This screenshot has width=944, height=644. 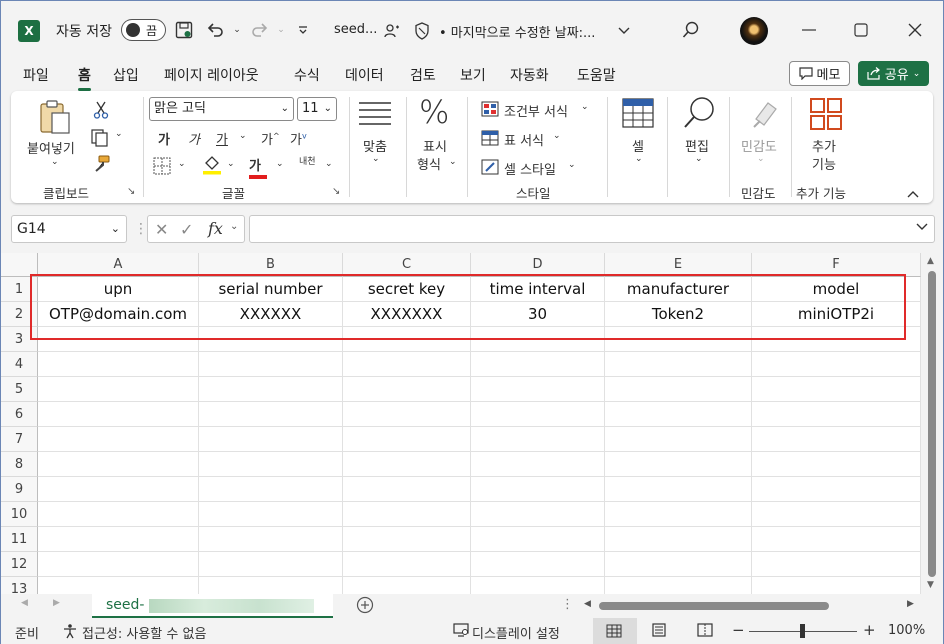 What do you see at coordinates (51, 147) in the screenshot?
I see `paste-label: 붙여넣기` at bounding box center [51, 147].